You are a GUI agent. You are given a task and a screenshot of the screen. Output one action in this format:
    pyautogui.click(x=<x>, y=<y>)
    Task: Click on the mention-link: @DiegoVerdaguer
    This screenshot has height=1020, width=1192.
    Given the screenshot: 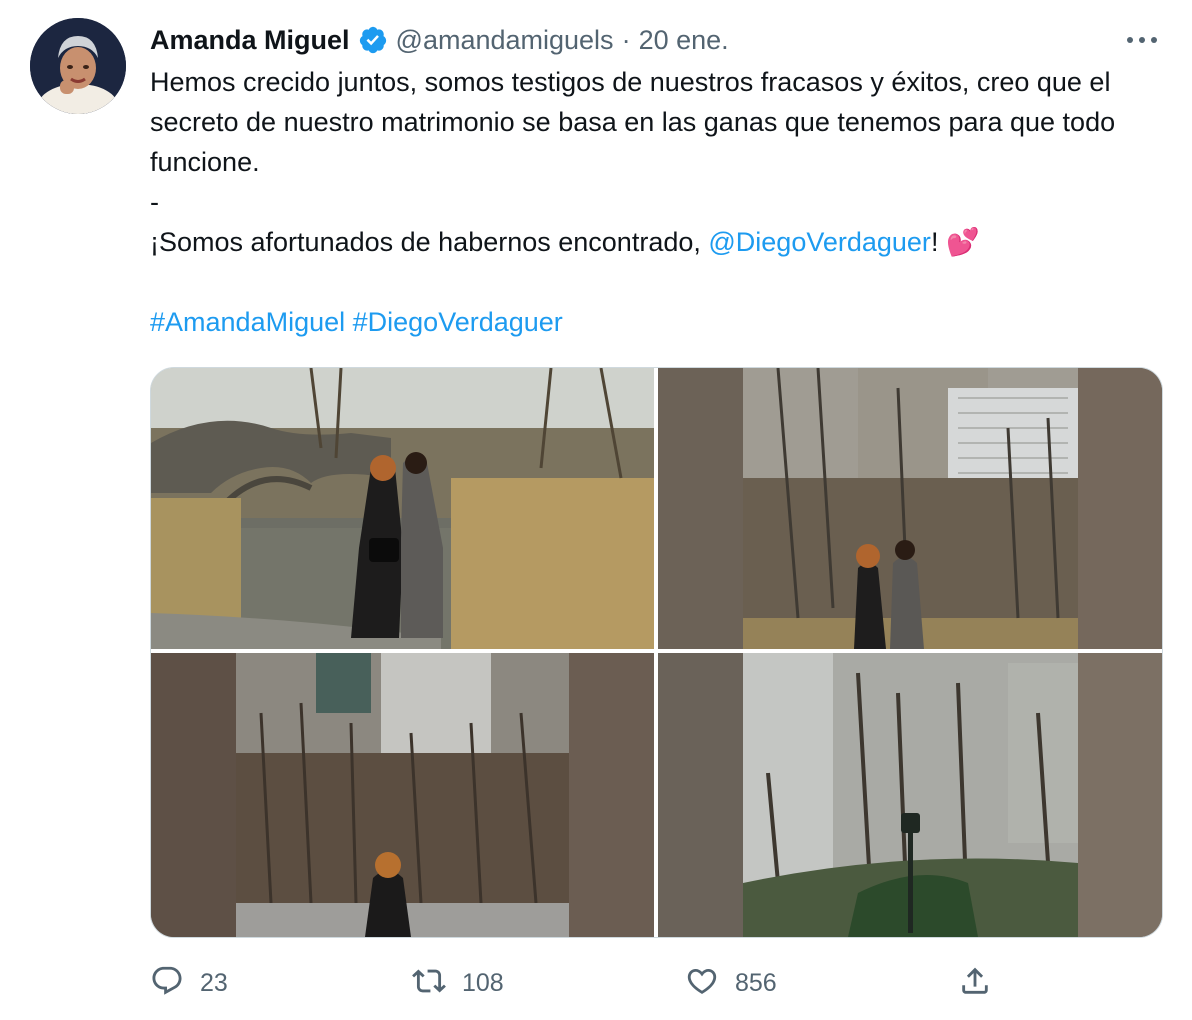 What is the action you would take?
    pyautogui.click(x=819, y=242)
    